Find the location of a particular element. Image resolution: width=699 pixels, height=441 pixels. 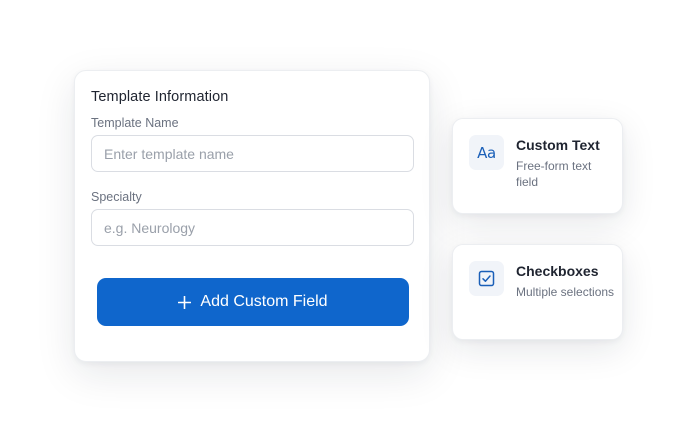

field-type-custom-text: Aa Custom Text Free-form text field is located at coordinates (537, 166).